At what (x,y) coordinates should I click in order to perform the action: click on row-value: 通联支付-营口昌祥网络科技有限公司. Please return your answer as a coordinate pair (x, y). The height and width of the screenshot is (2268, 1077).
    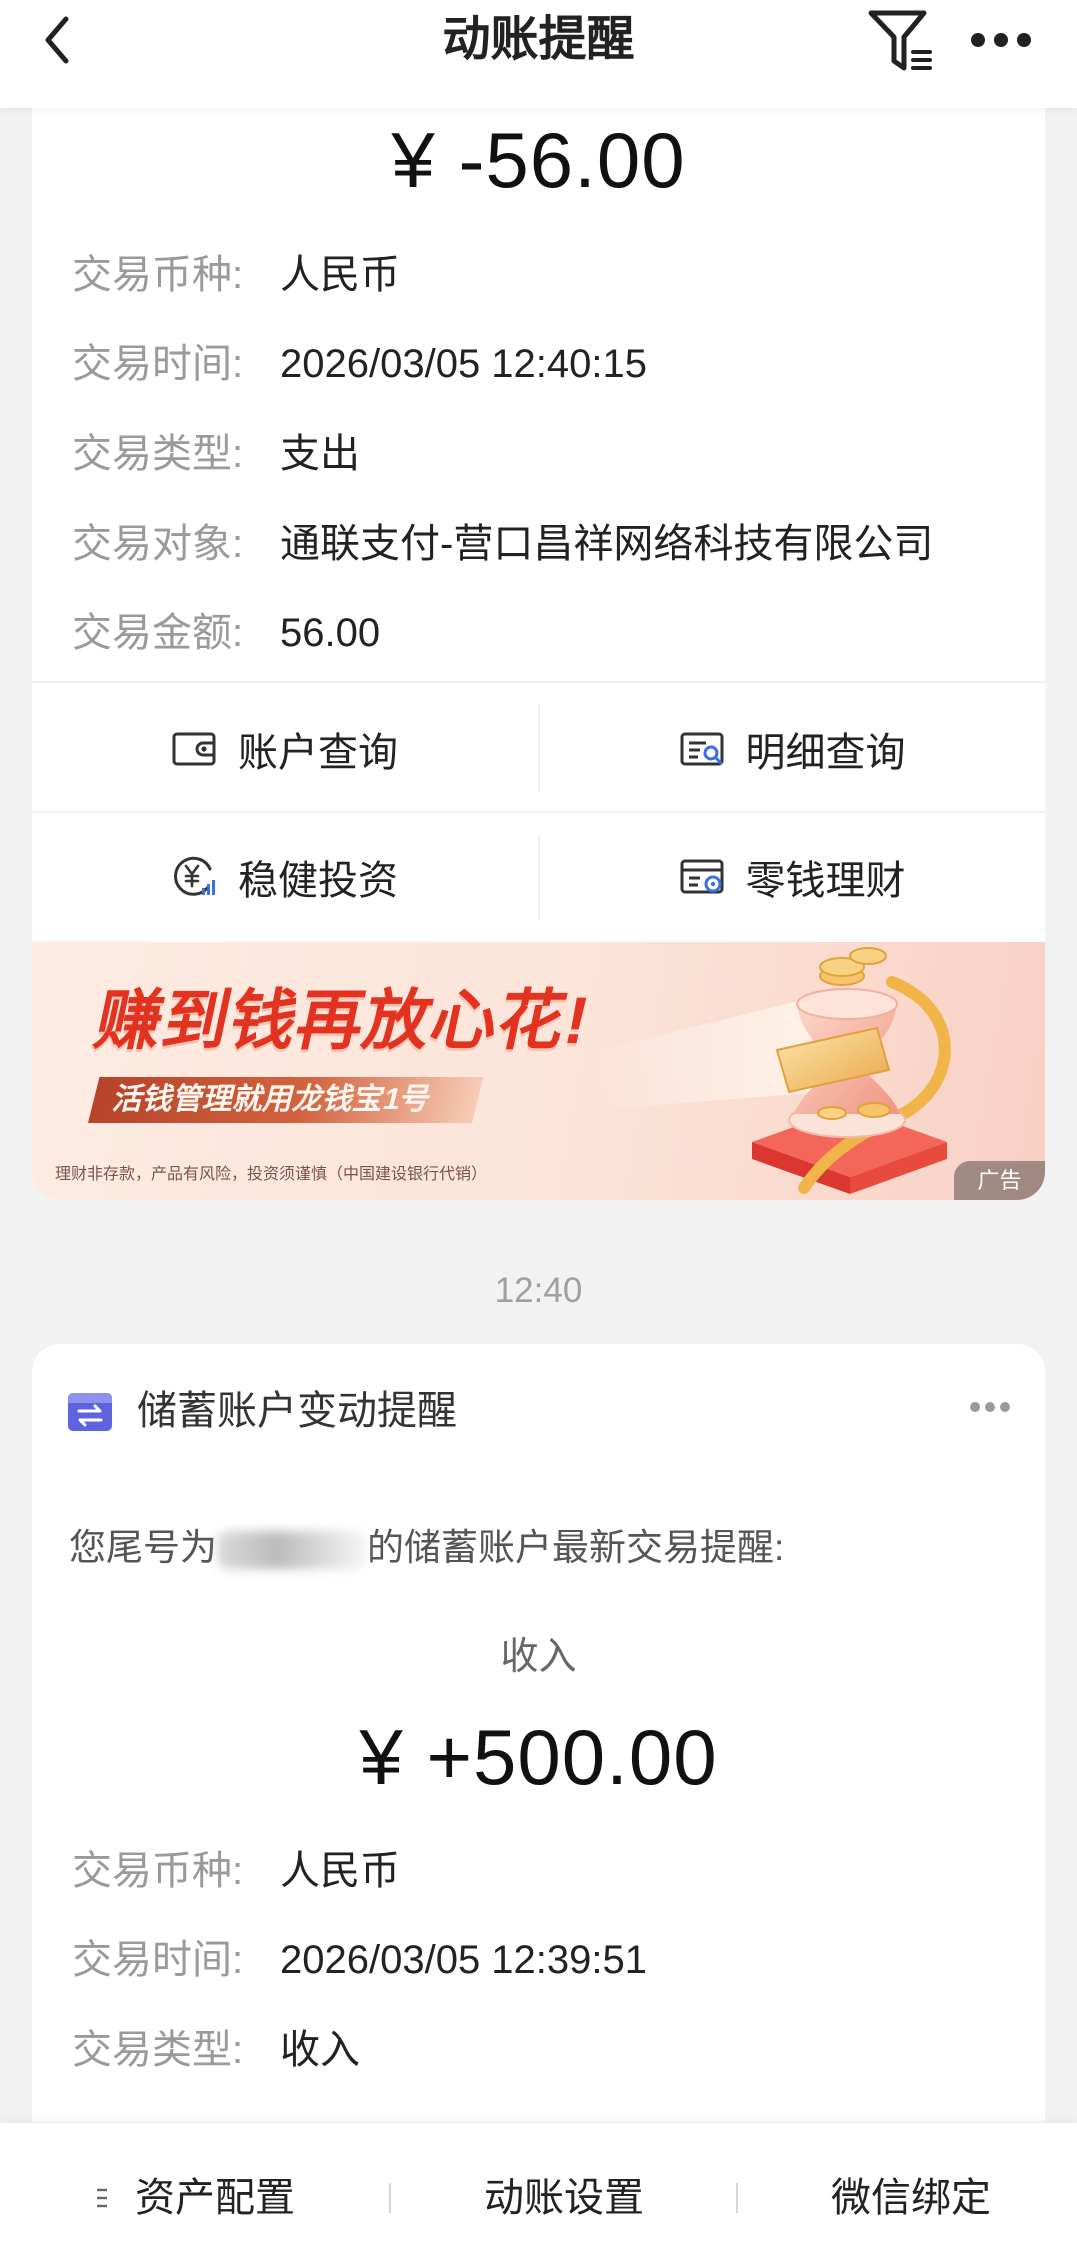
    Looking at the image, I should click on (607, 544).